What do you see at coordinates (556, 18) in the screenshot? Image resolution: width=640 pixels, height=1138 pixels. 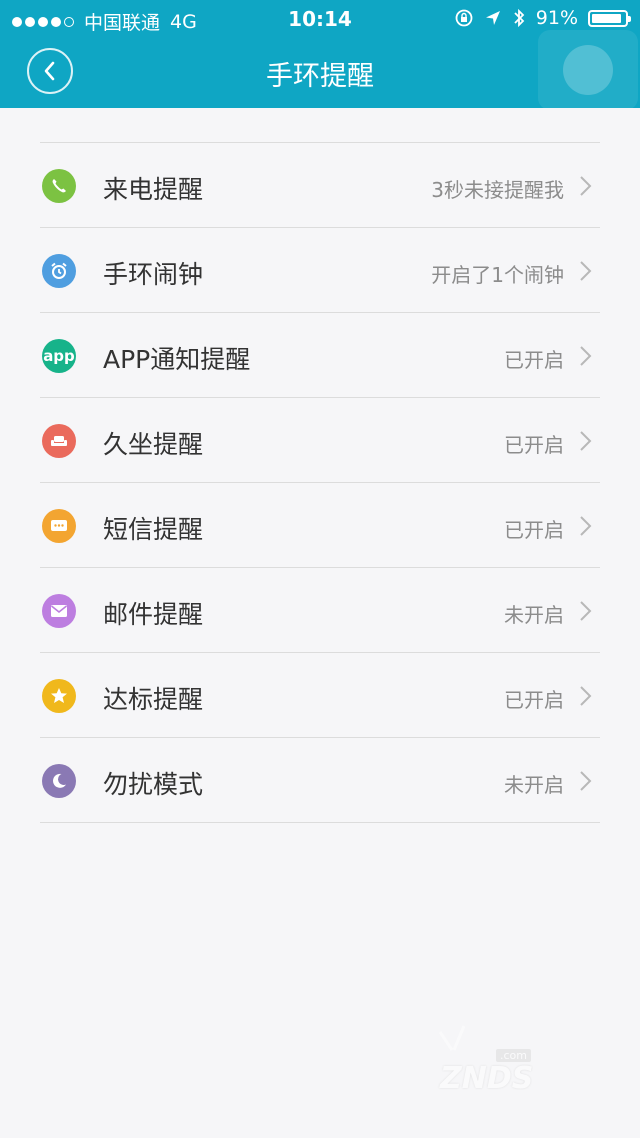 I see `battery-percent: 91%` at bounding box center [556, 18].